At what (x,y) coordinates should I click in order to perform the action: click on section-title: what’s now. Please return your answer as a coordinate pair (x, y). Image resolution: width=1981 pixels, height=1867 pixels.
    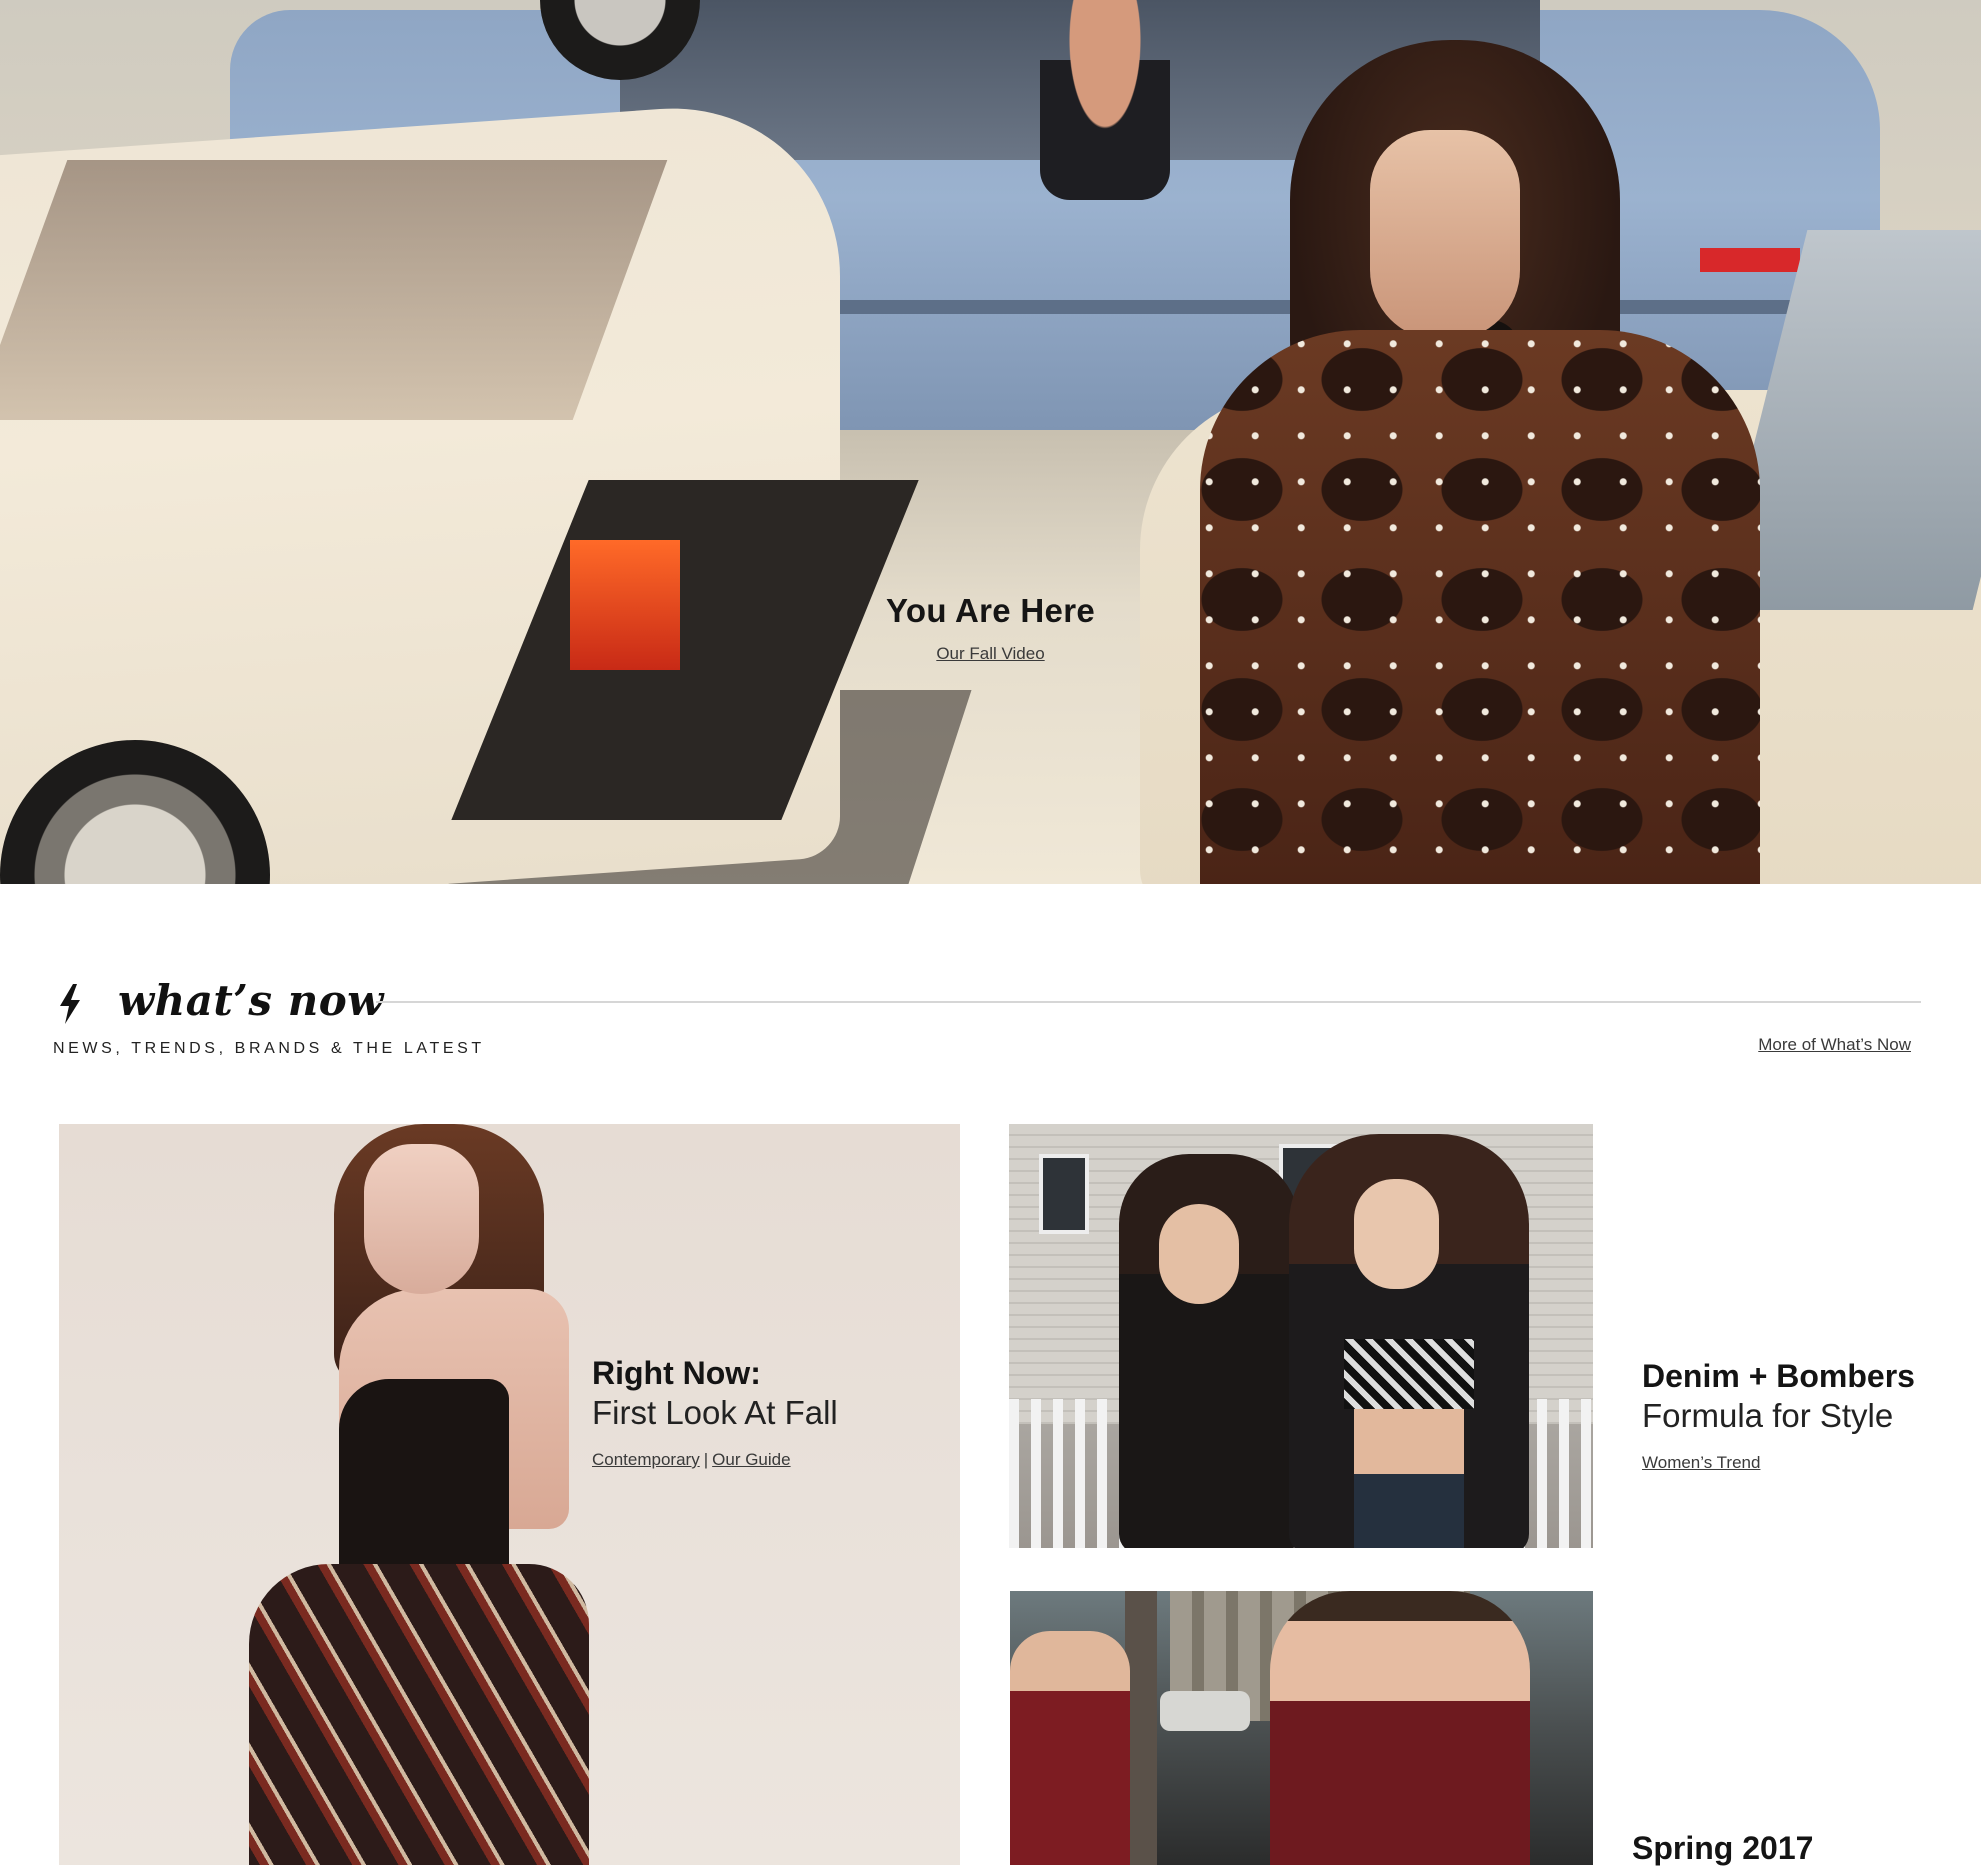
    Looking at the image, I should click on (251, 1000).